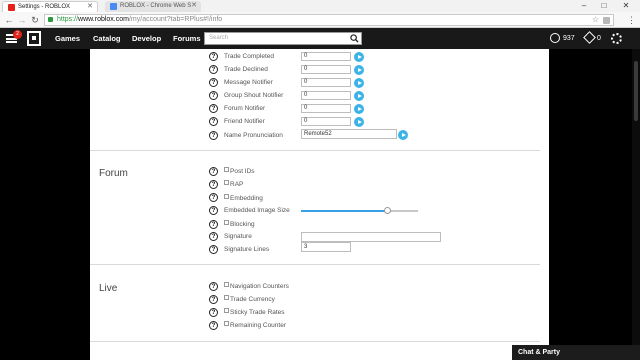 This screenshot has width=640, height=360. Describe the element at coordinates (108, 288) in the screenshot. I see `live-section-title: Live` at that location.